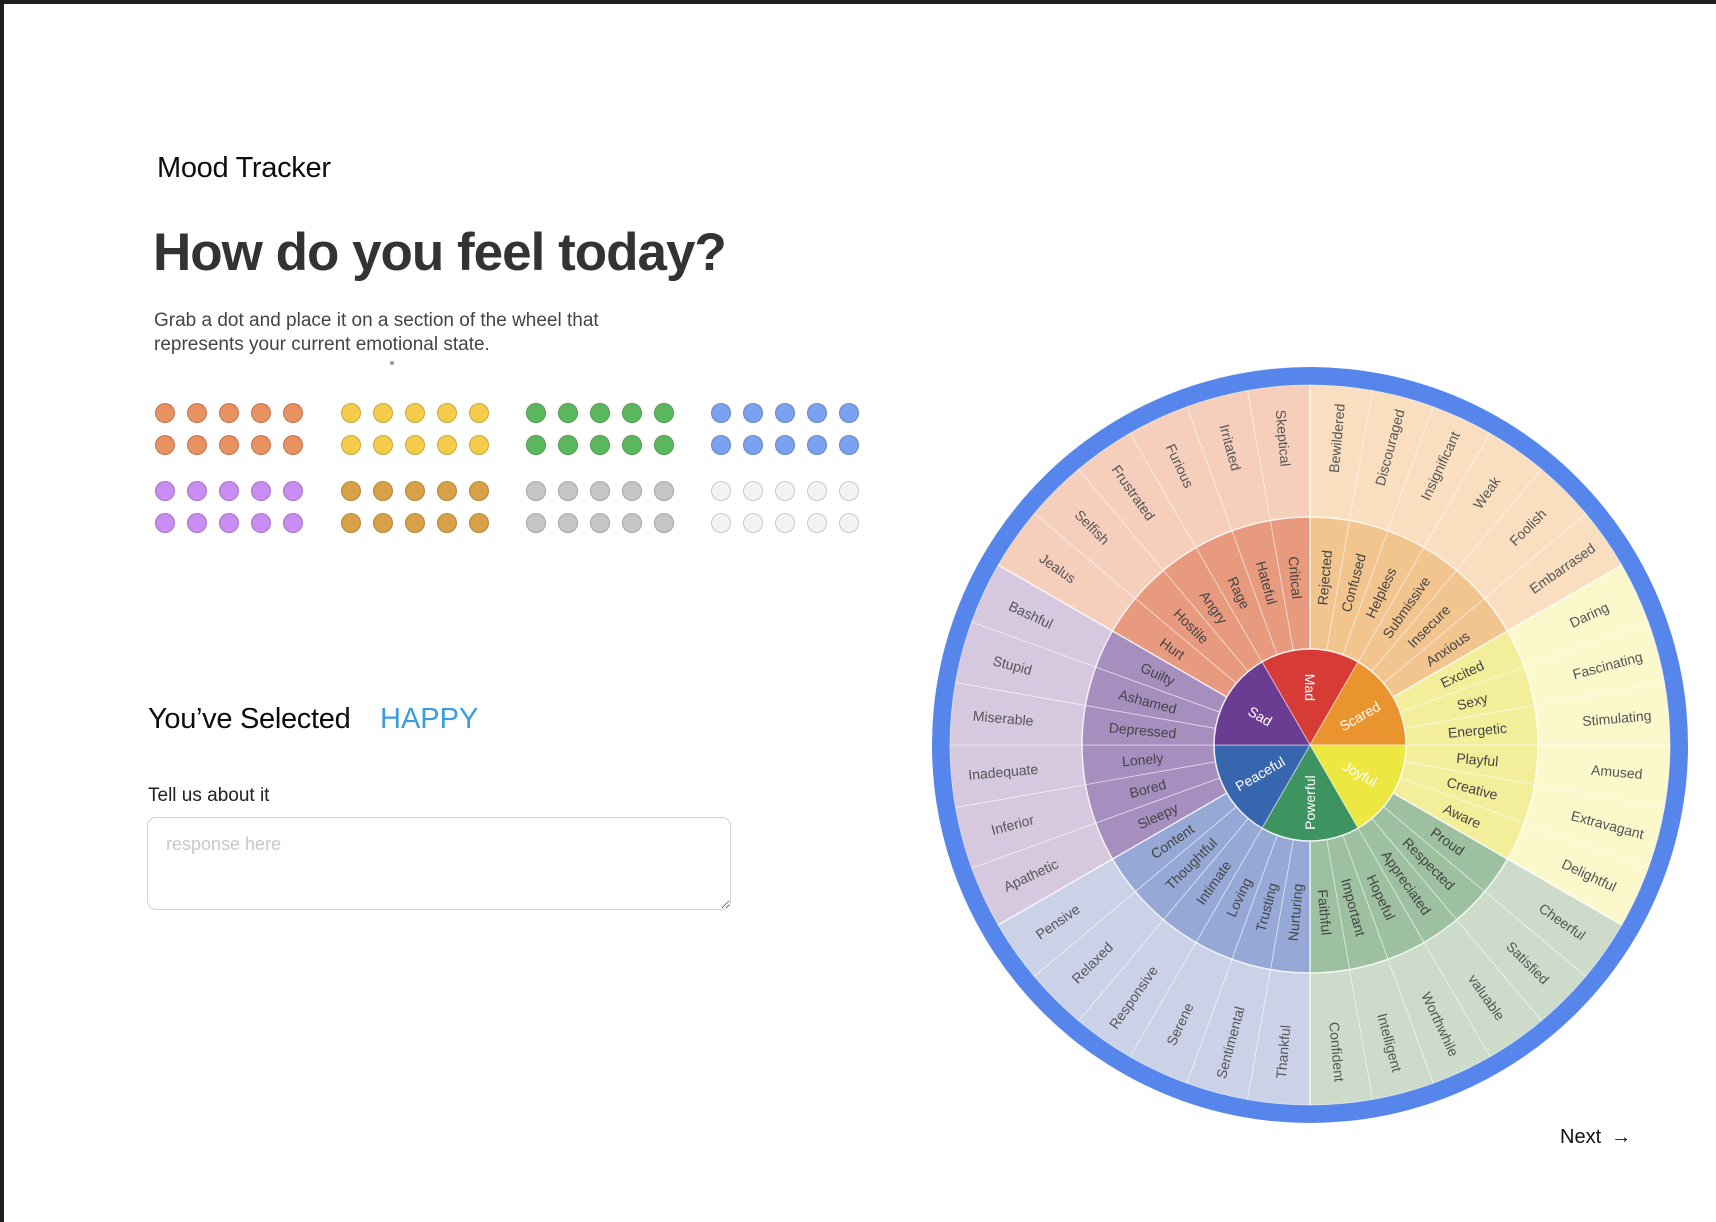 The height and width of the screenshot is (1222, 1716). Describe the element at coordinates (249, 719) in the screenshot. I see `selected-label: You’ve Selected` at that location.